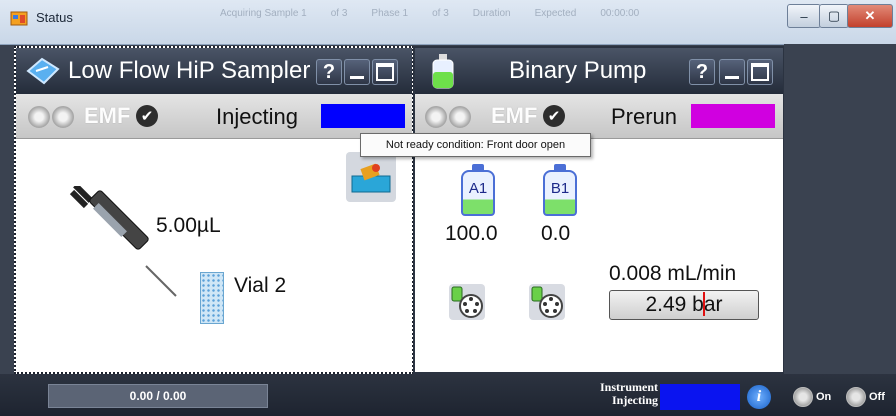 The image size is (896, 416). I want to click on power-on-button: On, so click(812, 397).